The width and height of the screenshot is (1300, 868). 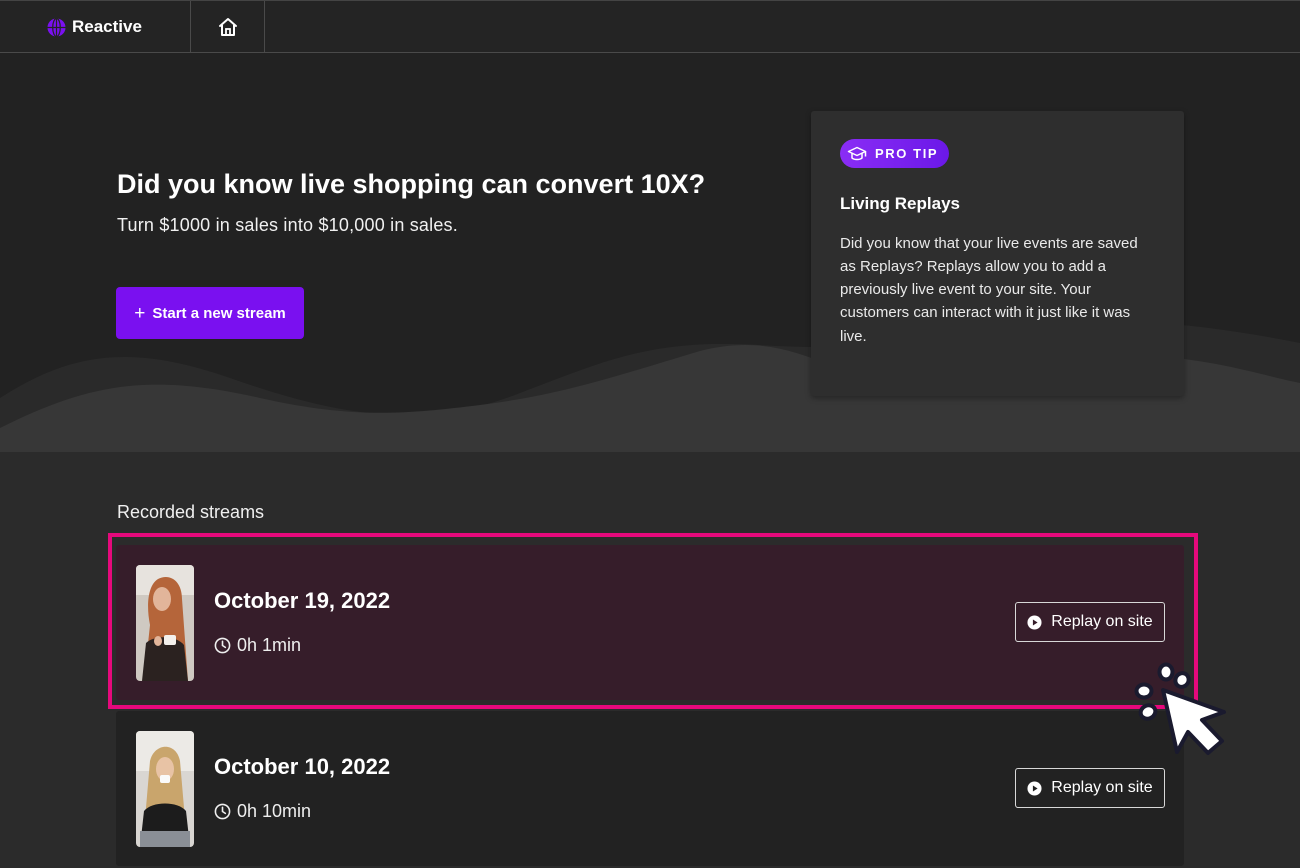 What do you see at coordinates (107, 26) in the screenshot?
I see `brand-name: Reactive` at bounding box center [107, 26].